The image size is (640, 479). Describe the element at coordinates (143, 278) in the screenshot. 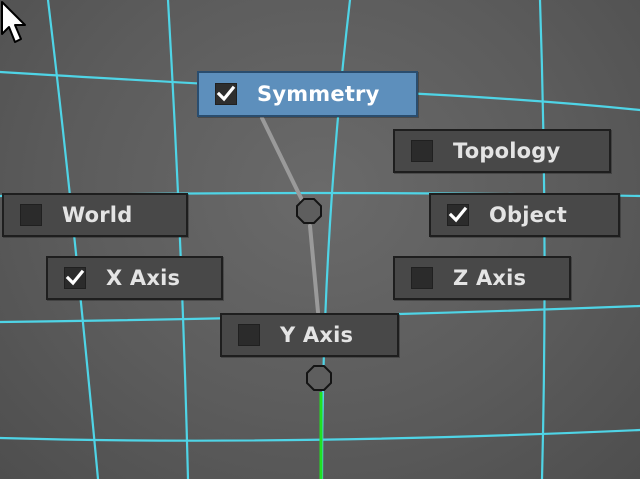

I see `menu-item-label: X Axis` at that location.